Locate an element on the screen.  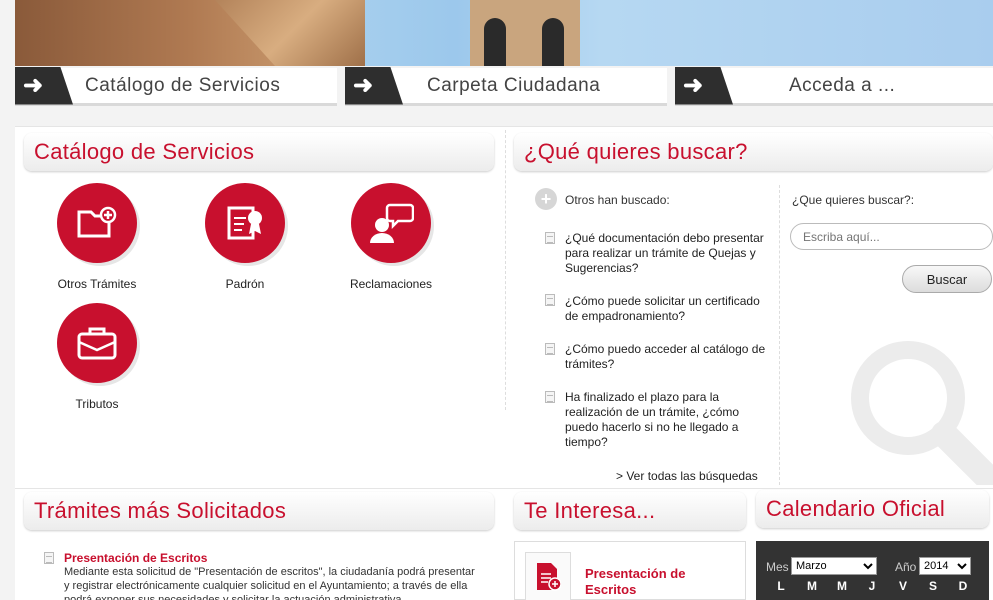
hero-tower is located at coordinates (525, 33).